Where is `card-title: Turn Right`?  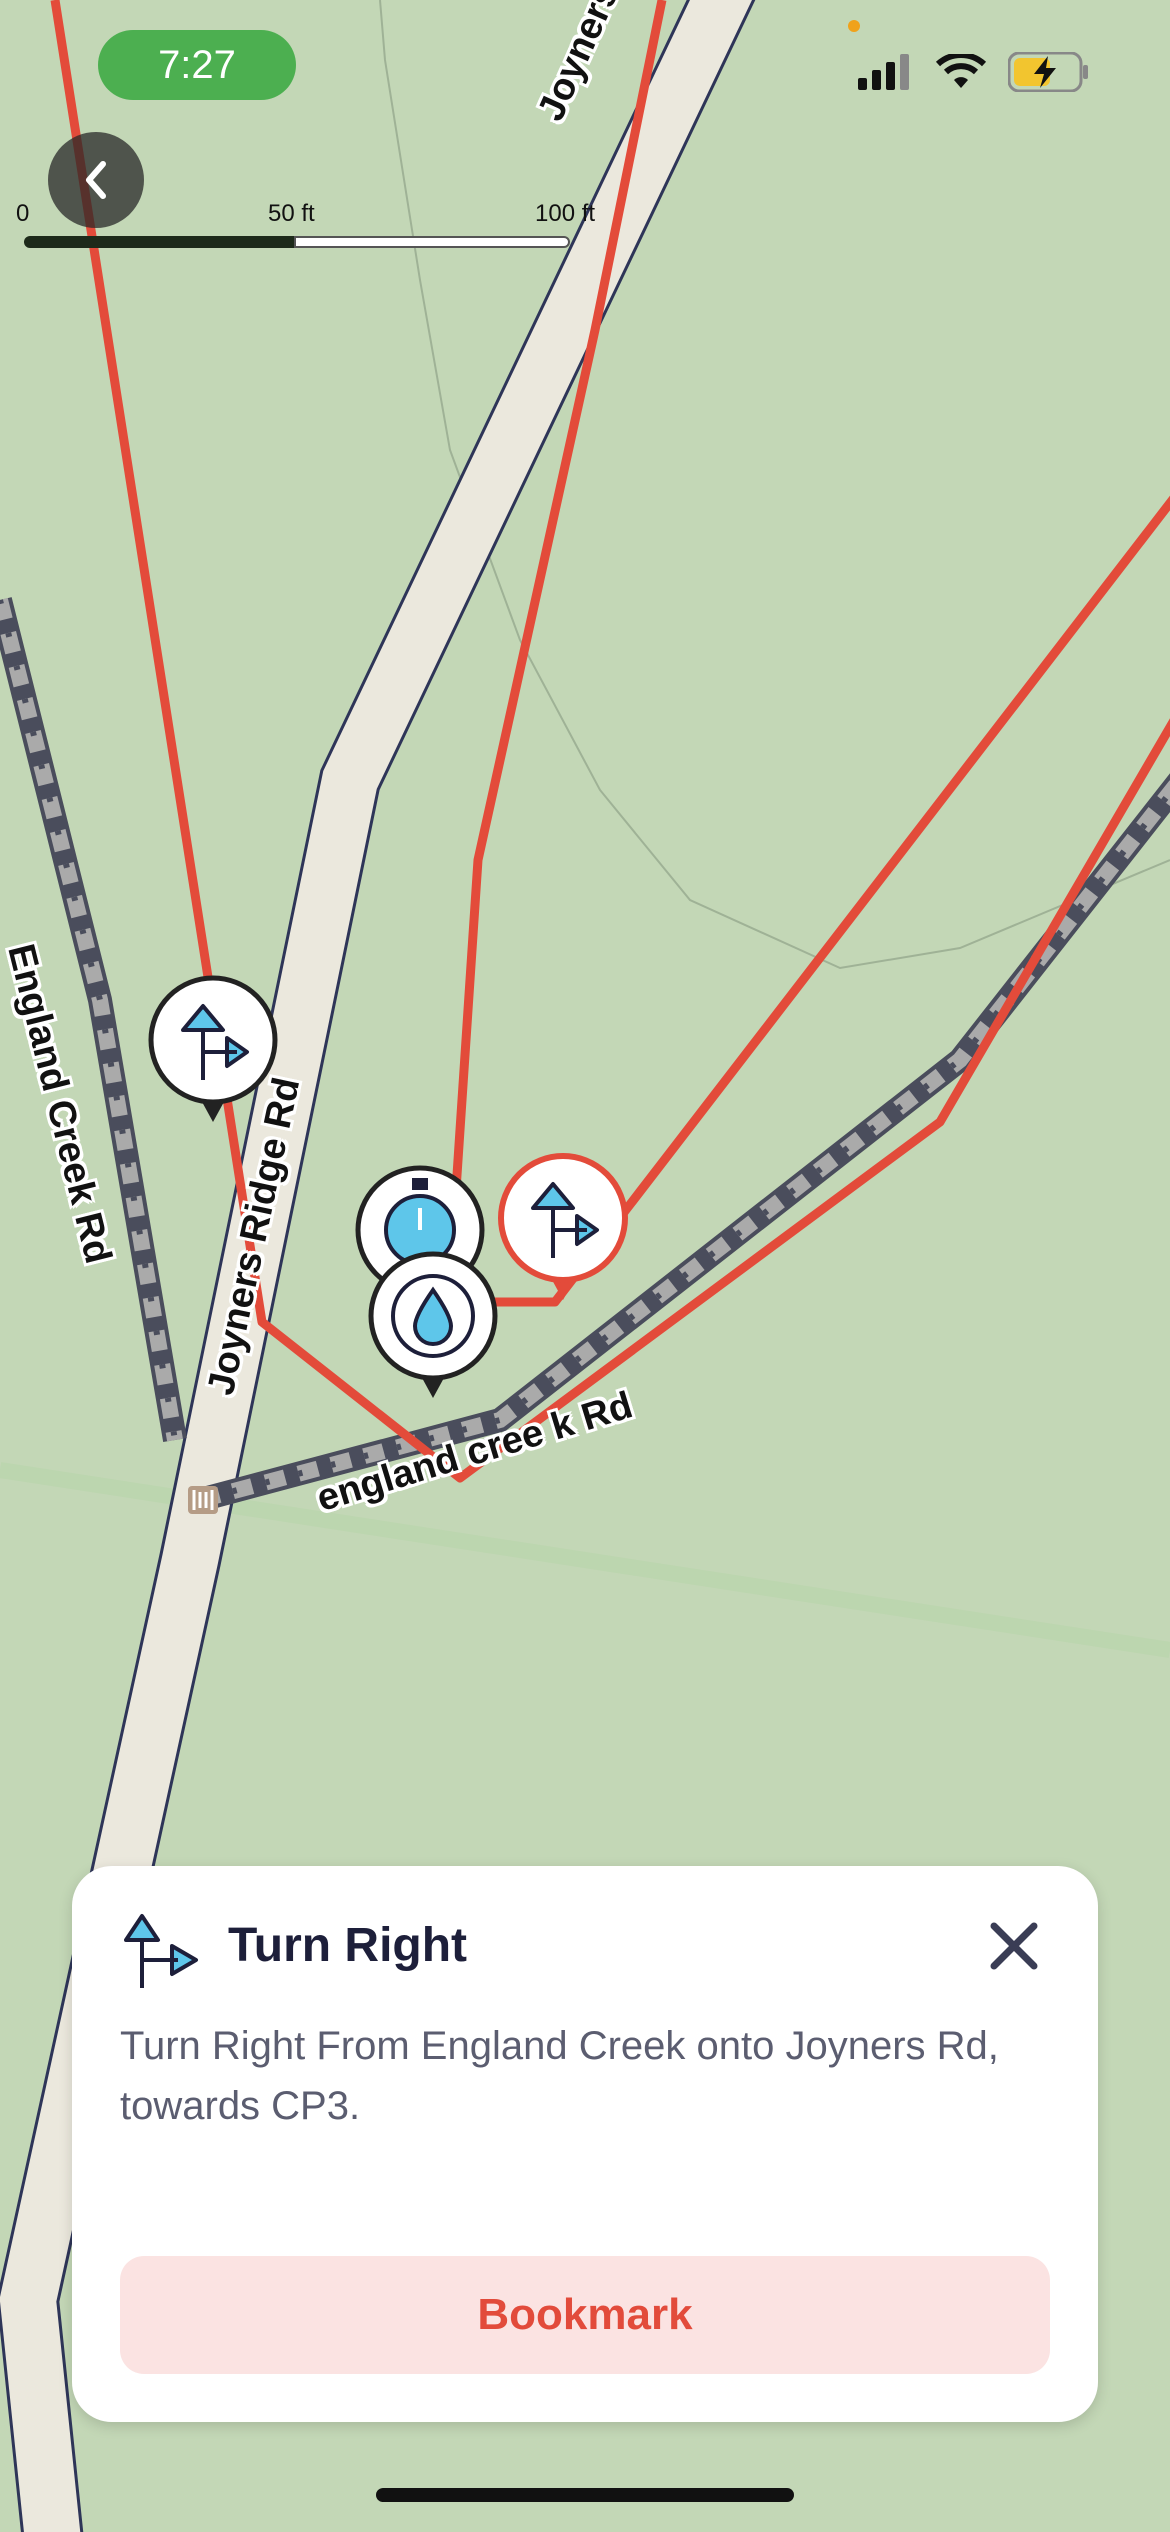 card-title: Turn Right is located at coordinates (348, 1945).